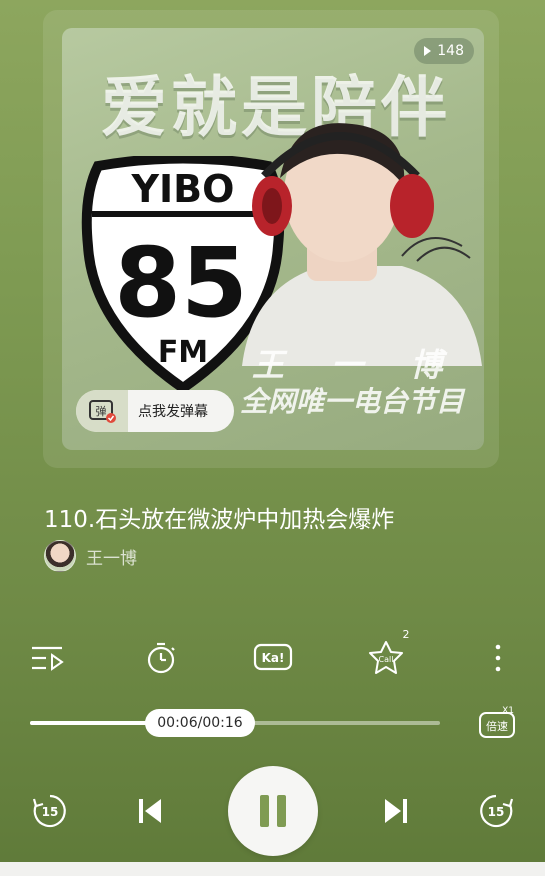 The height and width of the screenshot is (876, 545). What do you see at coordinates (111, 556) in the screenshot?
I see `artist-name: 王一博` at bounding box center [111, 556].